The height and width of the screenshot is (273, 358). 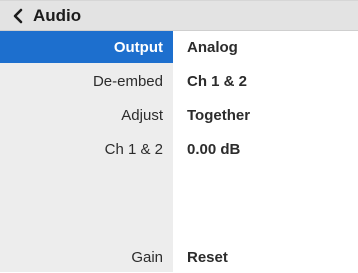 I want to click on menu-row-adjust: Adjust Together, so click(x=179, y=115).